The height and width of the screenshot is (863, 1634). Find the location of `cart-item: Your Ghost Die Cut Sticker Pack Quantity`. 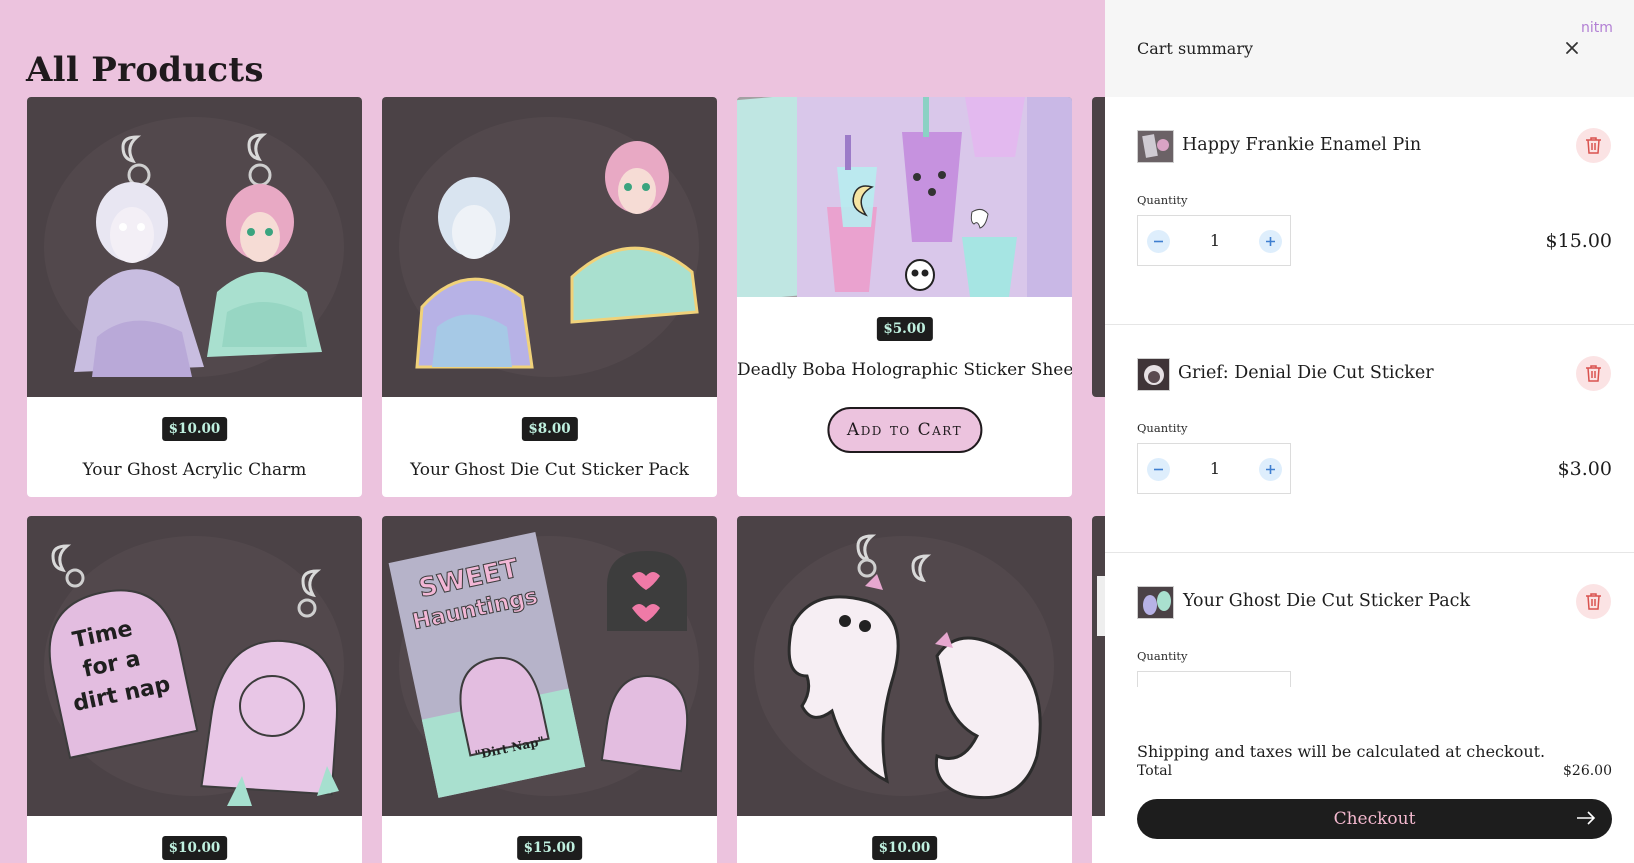

cart-item: Your Ghost Die Cut Sticker Pack Quantity is located at coordinates (1369, 620).